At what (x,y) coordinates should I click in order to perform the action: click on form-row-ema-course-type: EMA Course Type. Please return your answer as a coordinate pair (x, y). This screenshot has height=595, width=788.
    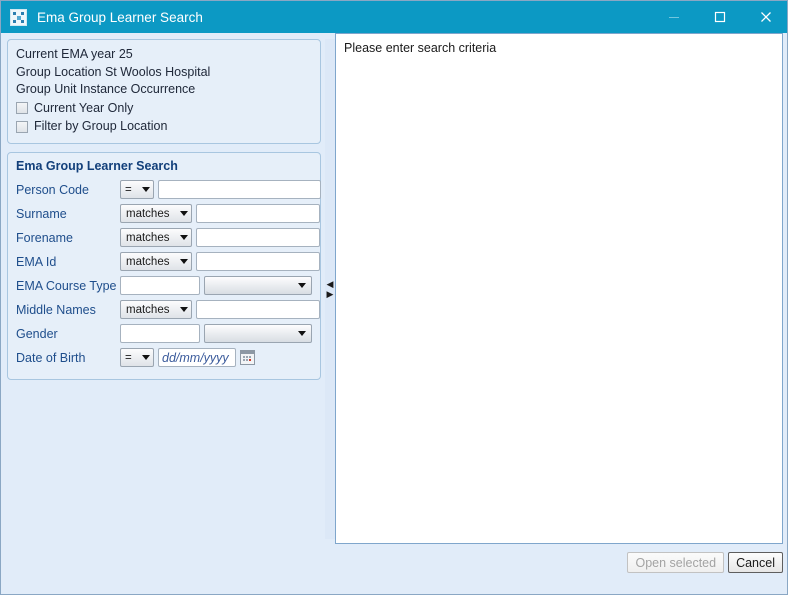
    Looking at the image, I should click on (164, 286).